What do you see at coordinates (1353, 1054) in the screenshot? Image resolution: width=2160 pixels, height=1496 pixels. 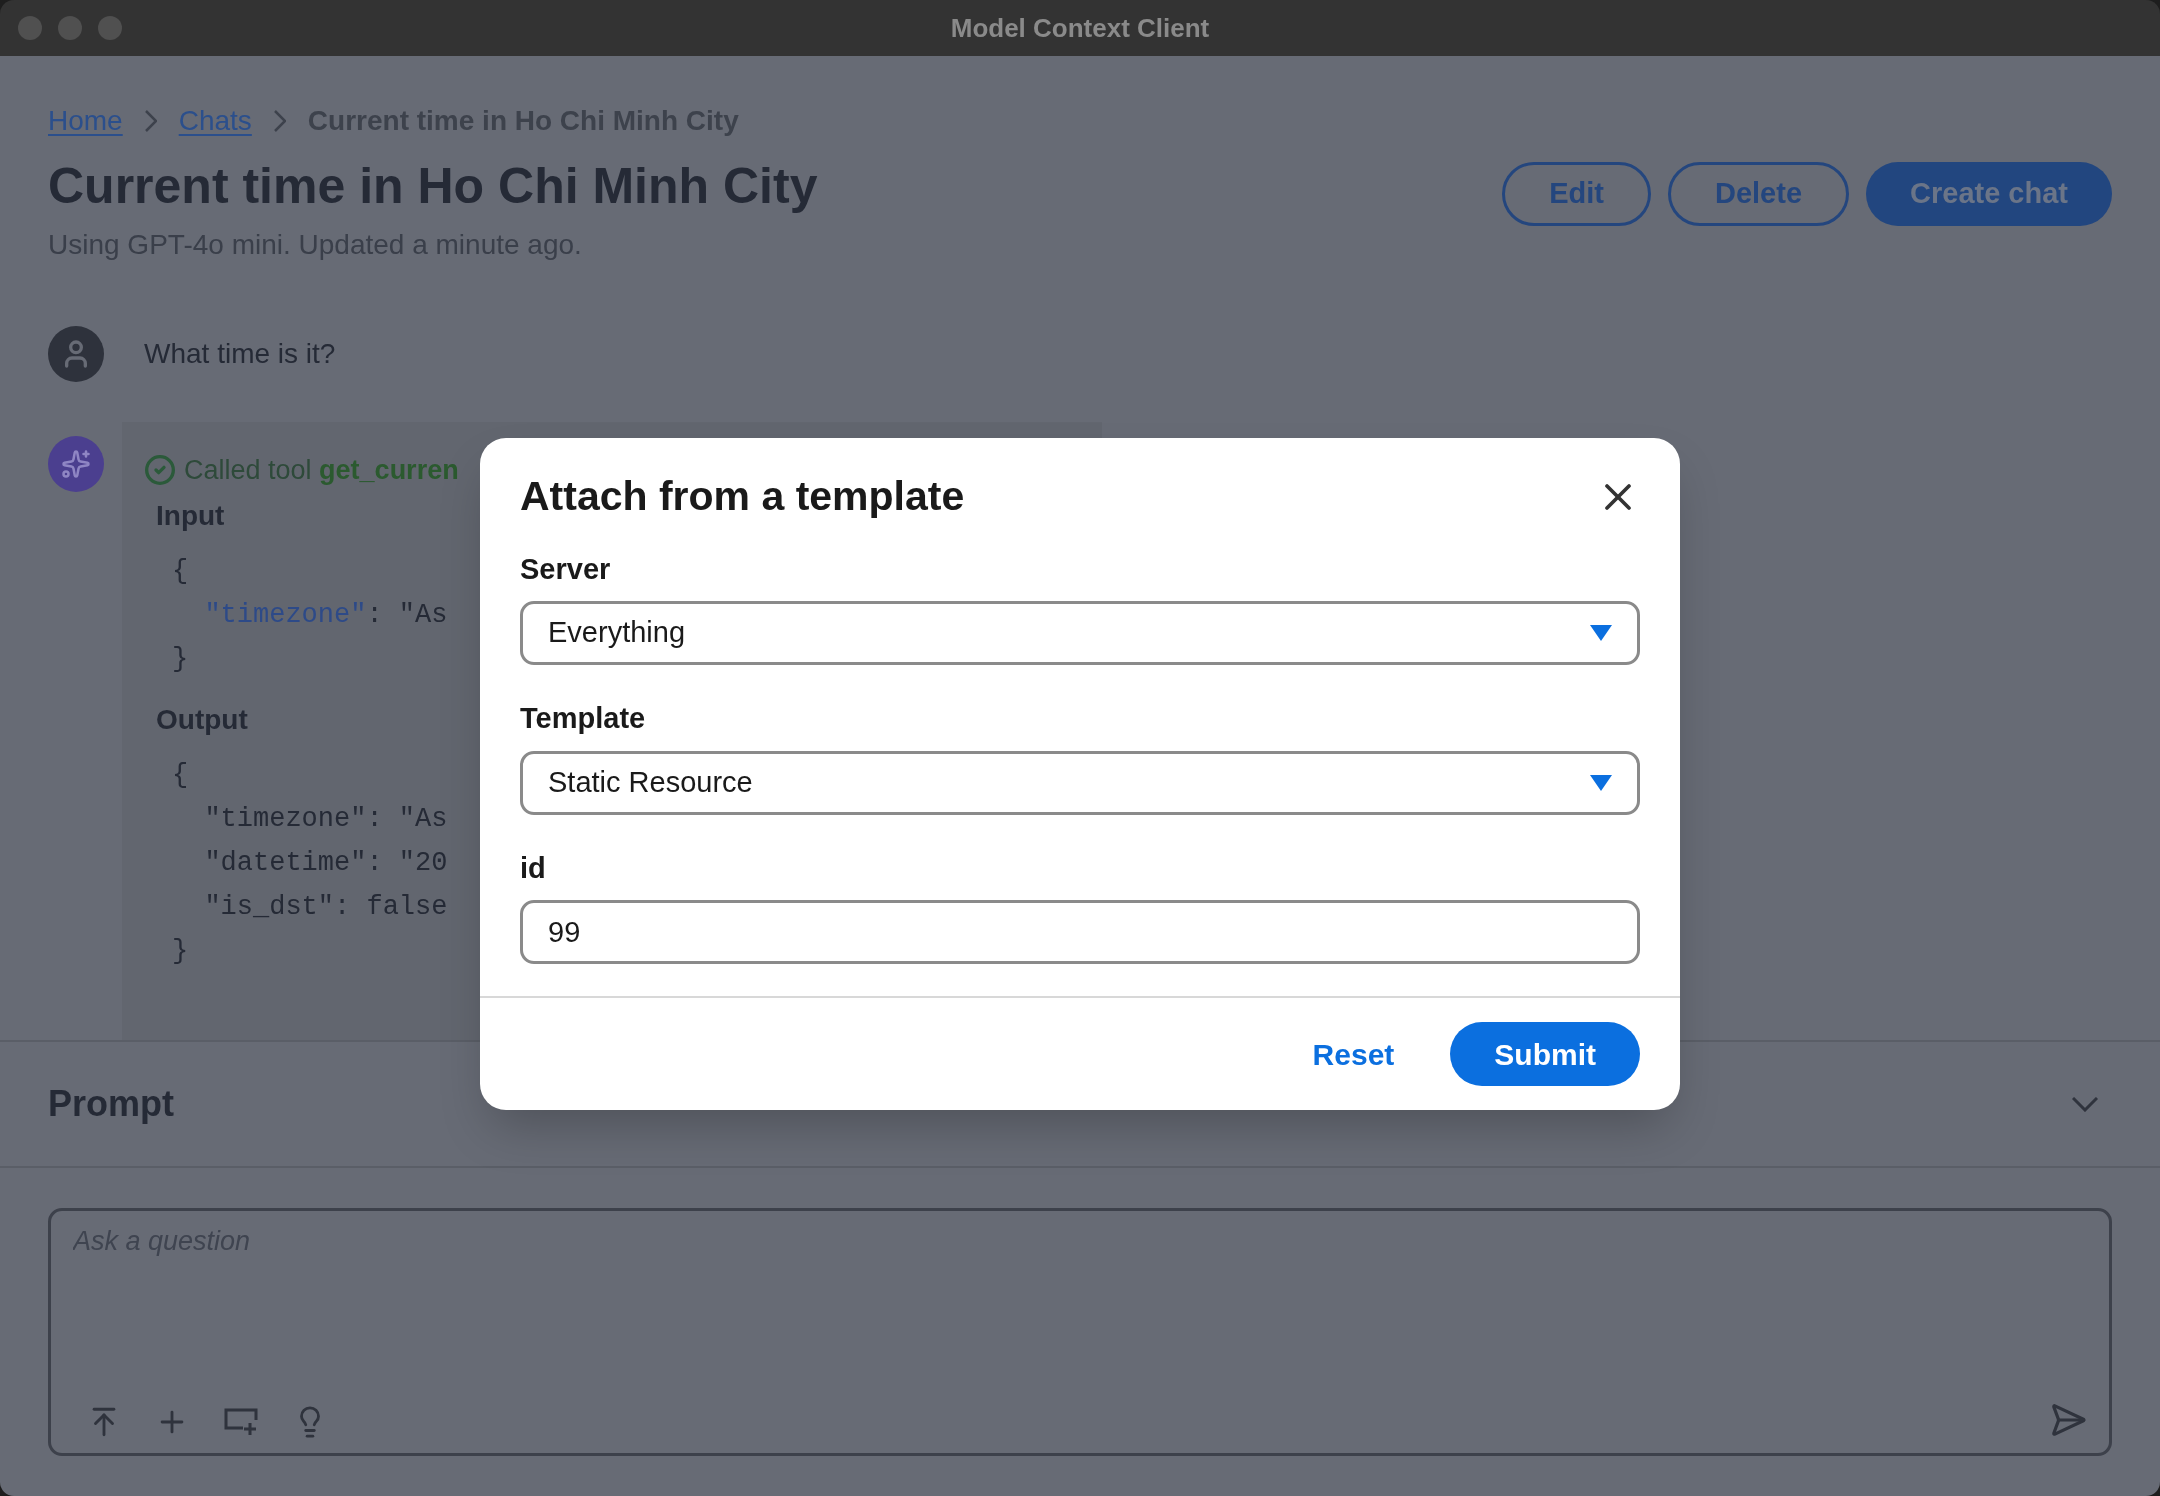 I see `reset-button: Reset` at bounding box center [1353, 1054].